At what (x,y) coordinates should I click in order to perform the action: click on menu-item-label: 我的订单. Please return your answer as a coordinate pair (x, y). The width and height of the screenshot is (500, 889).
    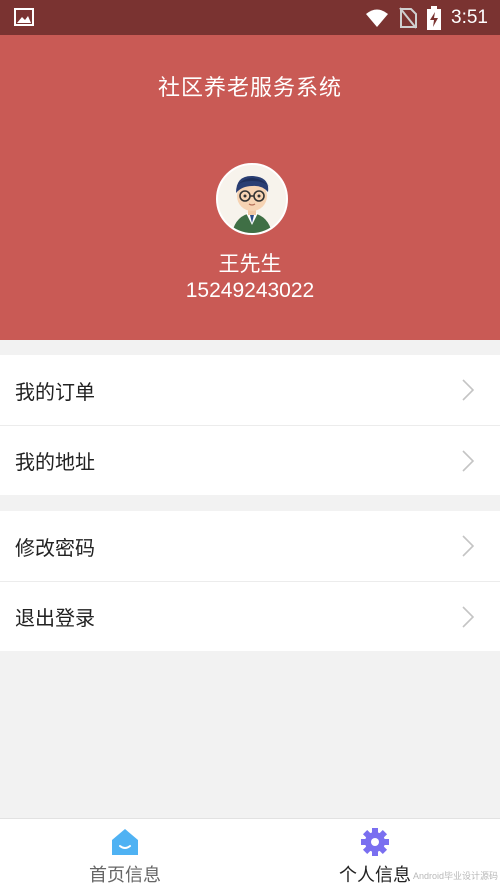
    Looking at the image, I should click on (55, 391).